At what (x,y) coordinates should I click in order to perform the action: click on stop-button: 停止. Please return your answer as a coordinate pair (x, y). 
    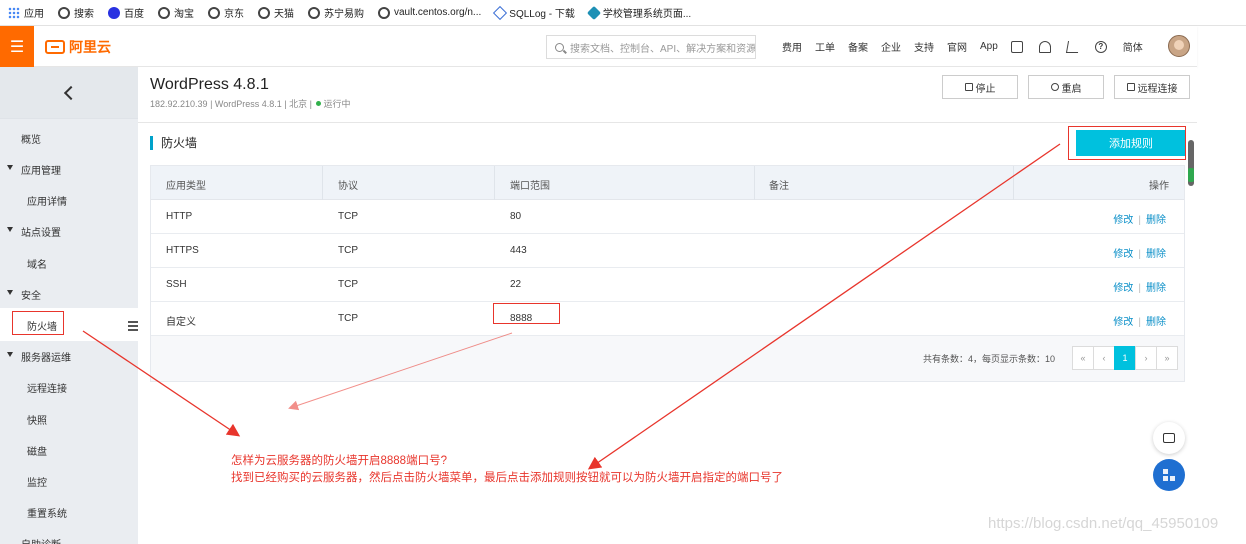
    Looking at the image, I should click on (980, 87).